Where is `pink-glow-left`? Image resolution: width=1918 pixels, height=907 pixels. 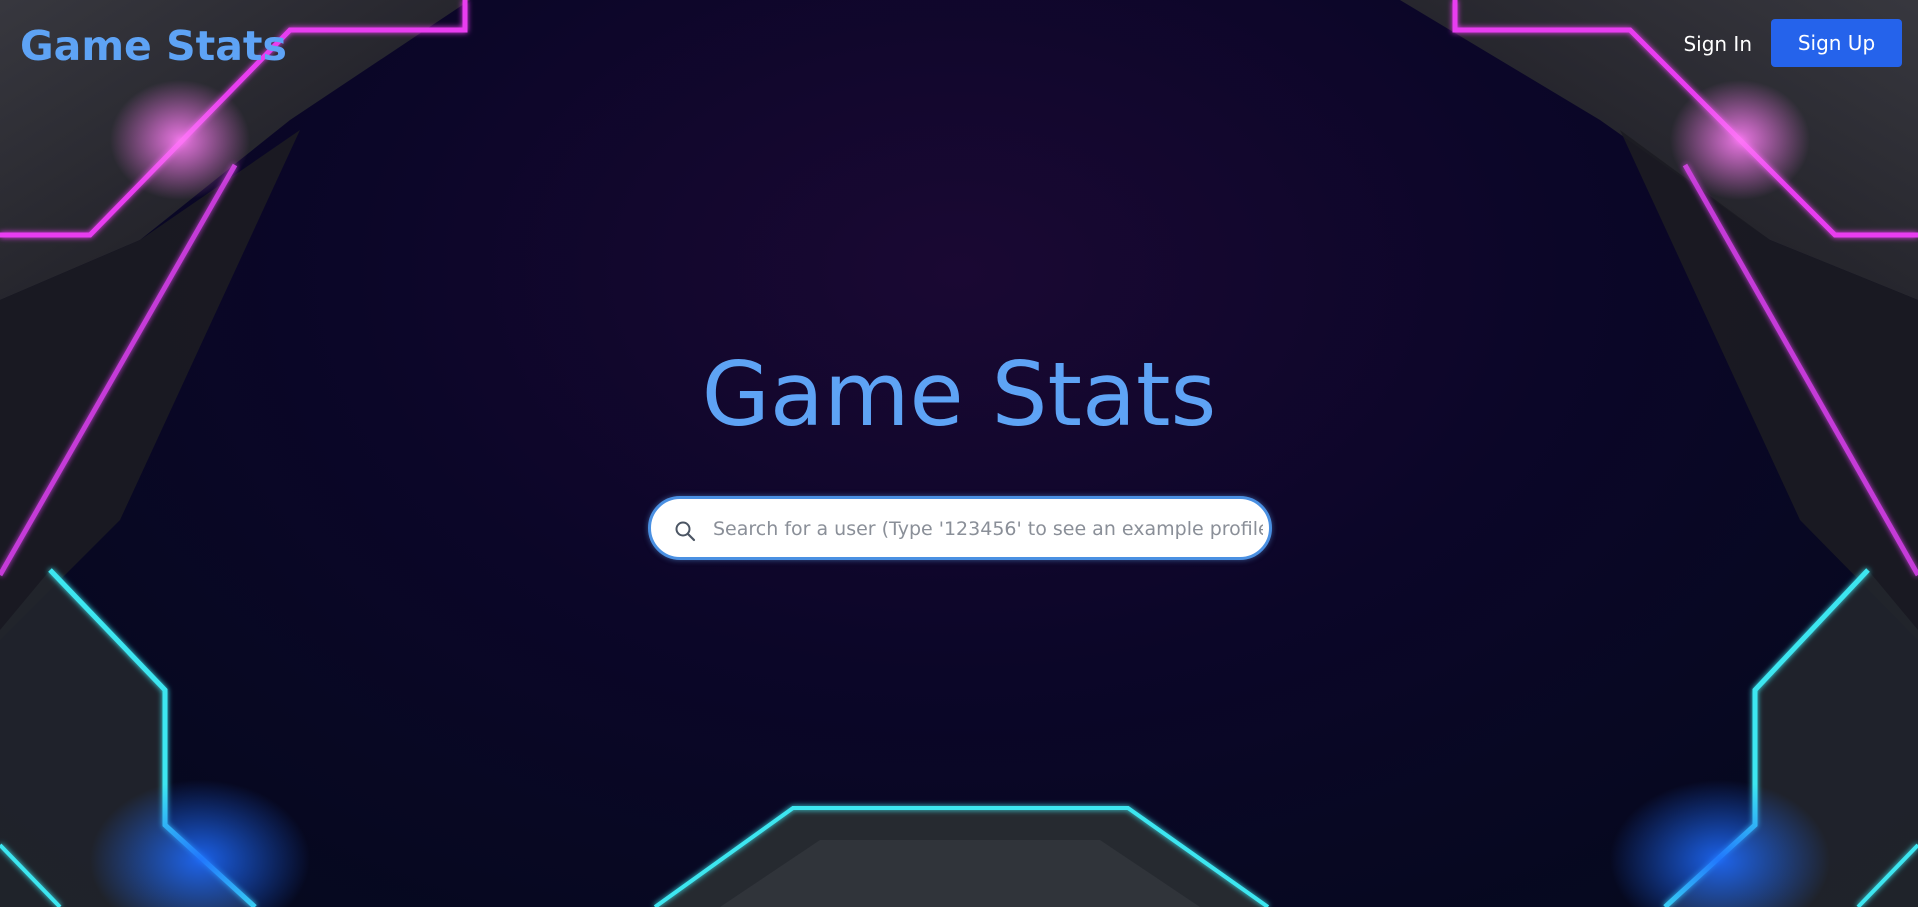 pink-glow-left is located at coordinates (180, 140).